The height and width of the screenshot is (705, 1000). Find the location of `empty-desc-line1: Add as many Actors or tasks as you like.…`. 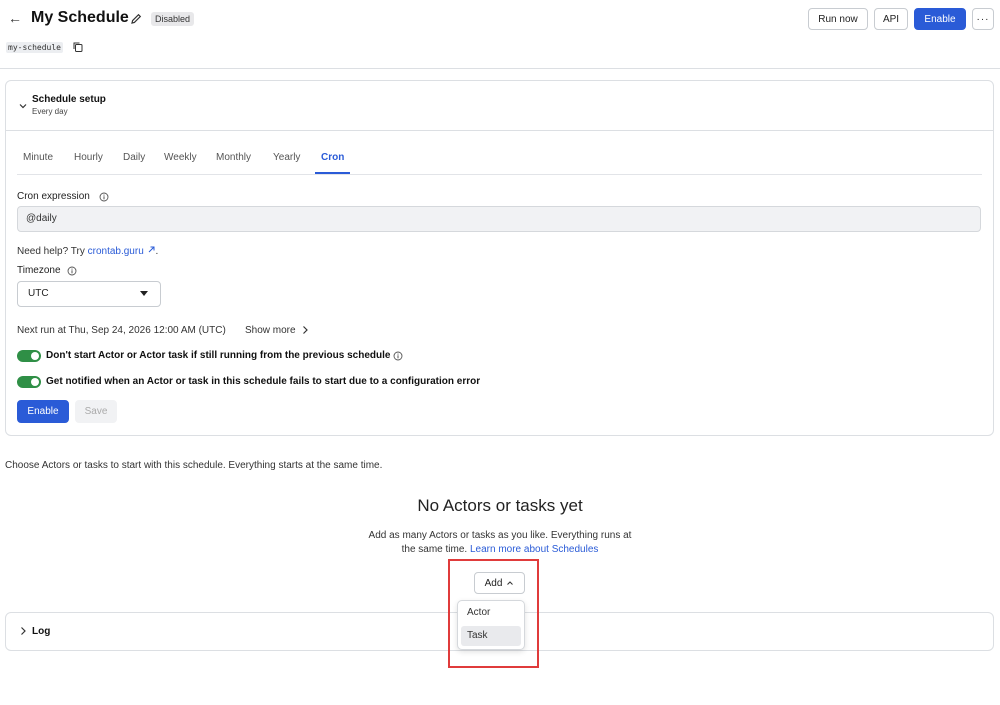

empty-desc-line1: Add as many Actors or tasks as you like.… is located at coordinates (500, 535).